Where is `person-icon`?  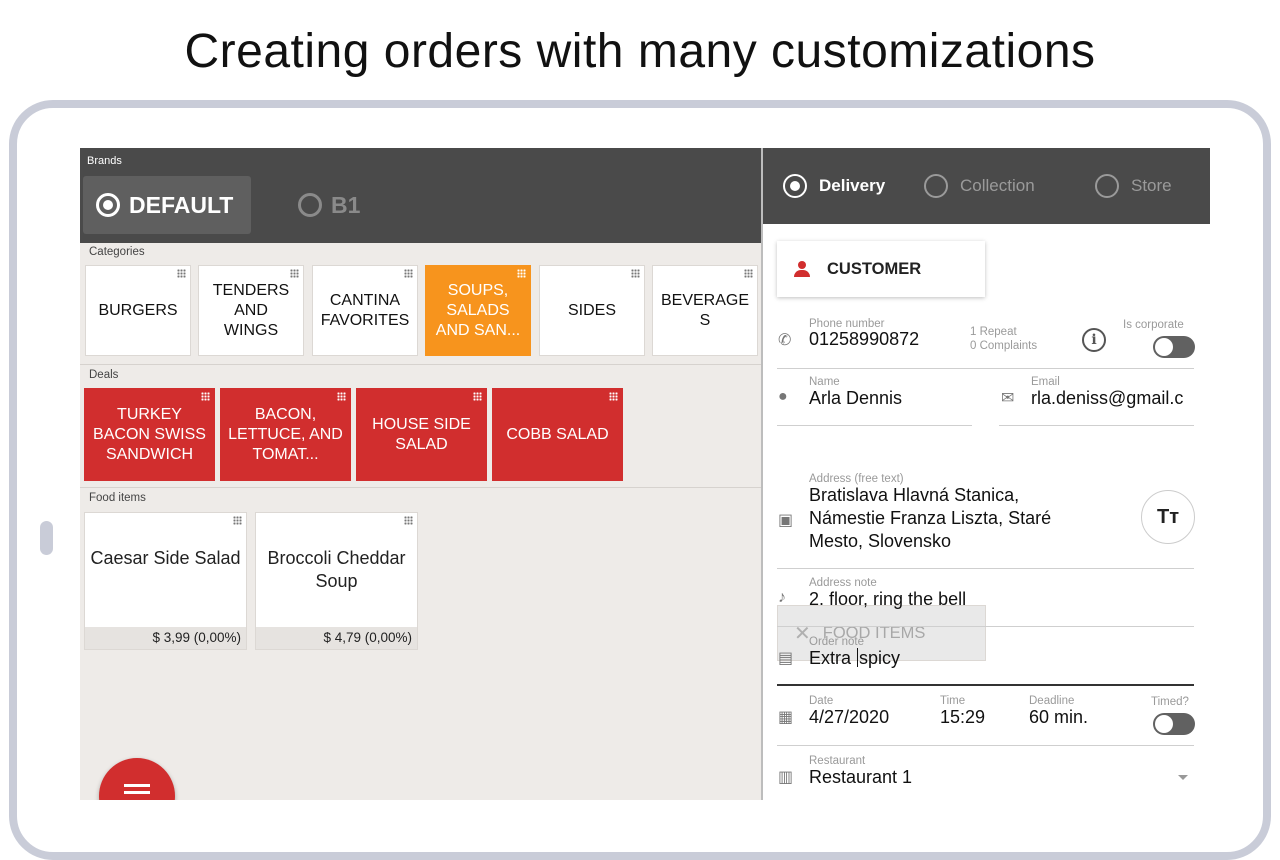
person-icon is located at coordinates (802, 269).